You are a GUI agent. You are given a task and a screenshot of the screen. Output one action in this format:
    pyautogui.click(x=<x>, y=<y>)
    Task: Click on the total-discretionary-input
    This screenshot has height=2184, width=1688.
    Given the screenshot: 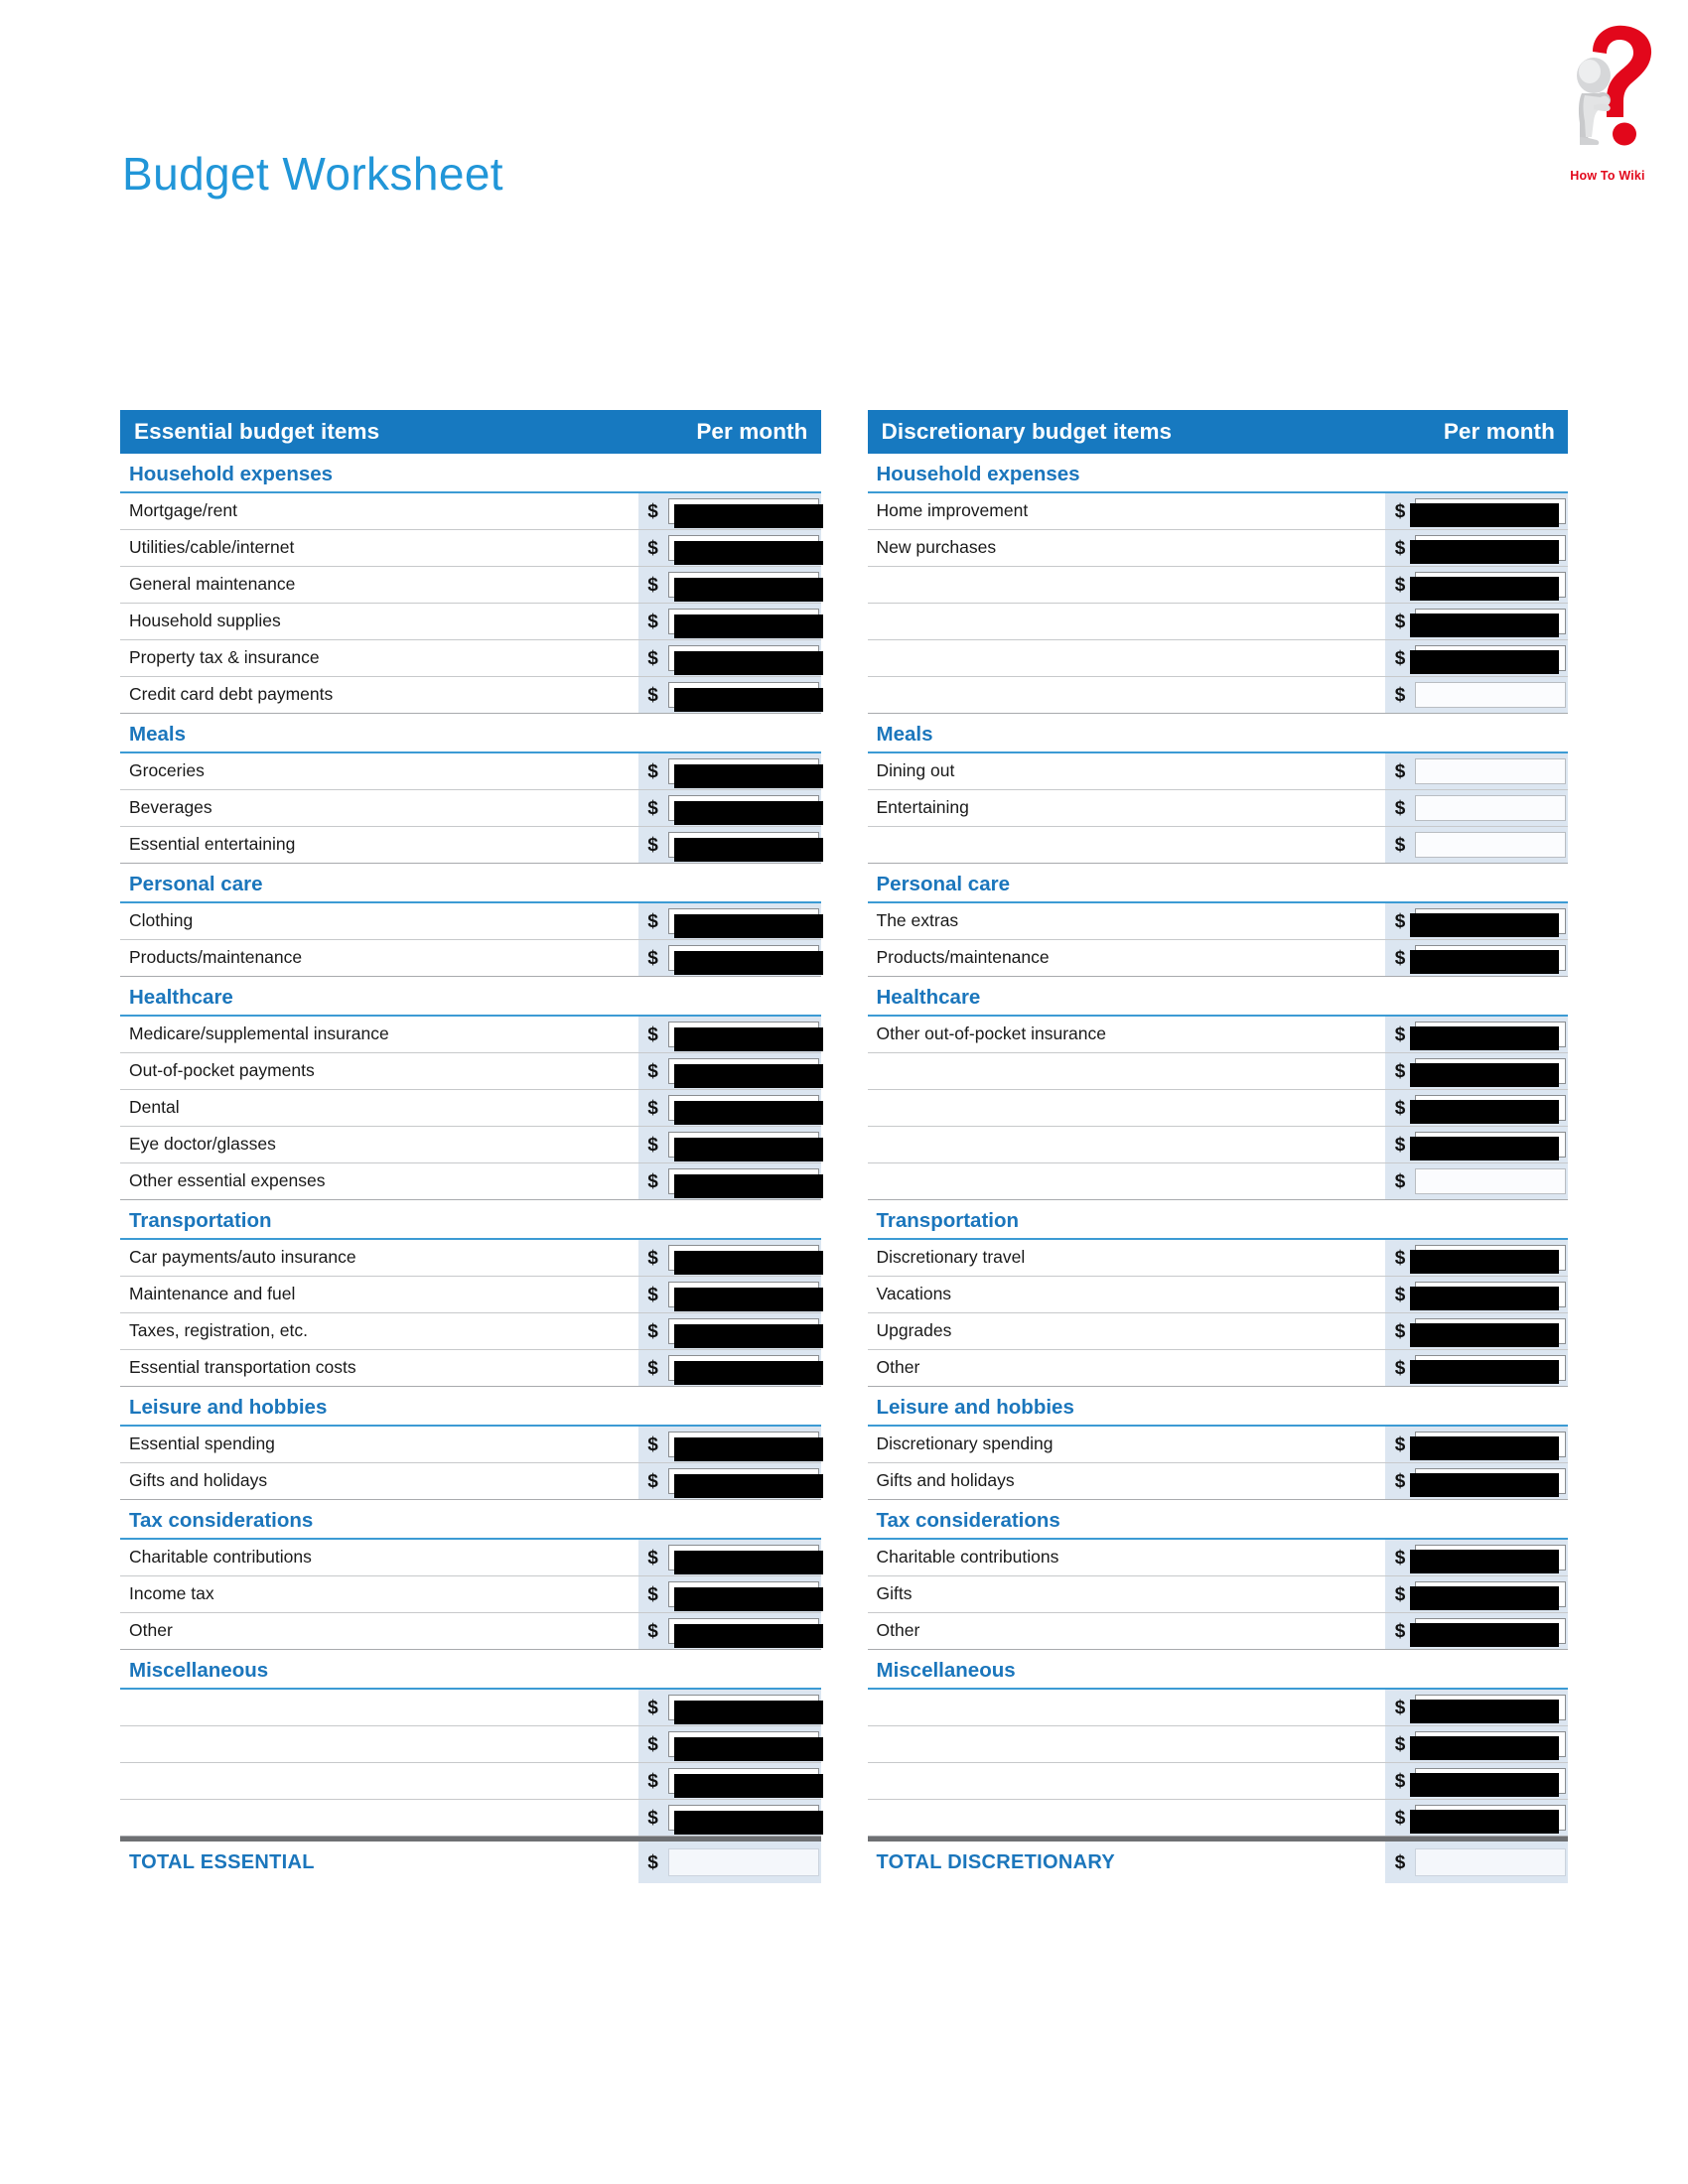 What is the action you would take?
    pyautogui.click(x=1490, y=1862)
    